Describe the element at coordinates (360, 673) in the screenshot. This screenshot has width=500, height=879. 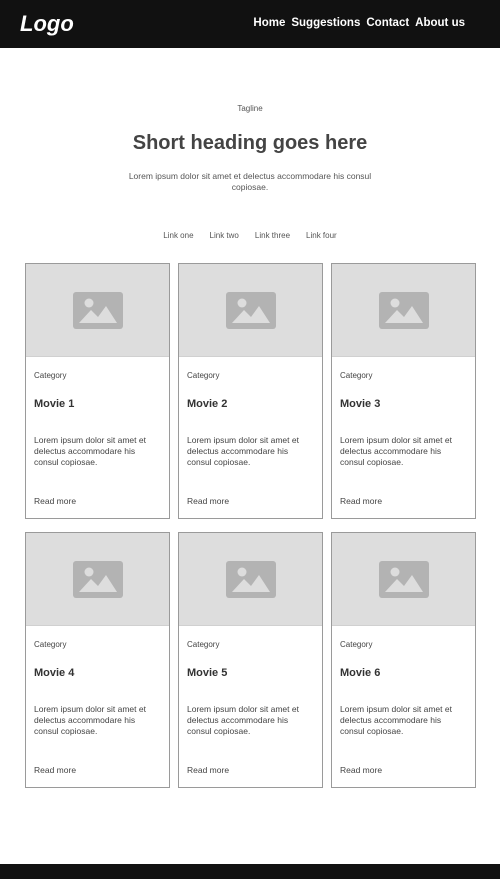
I see `card-title: Movie 6` at that location.